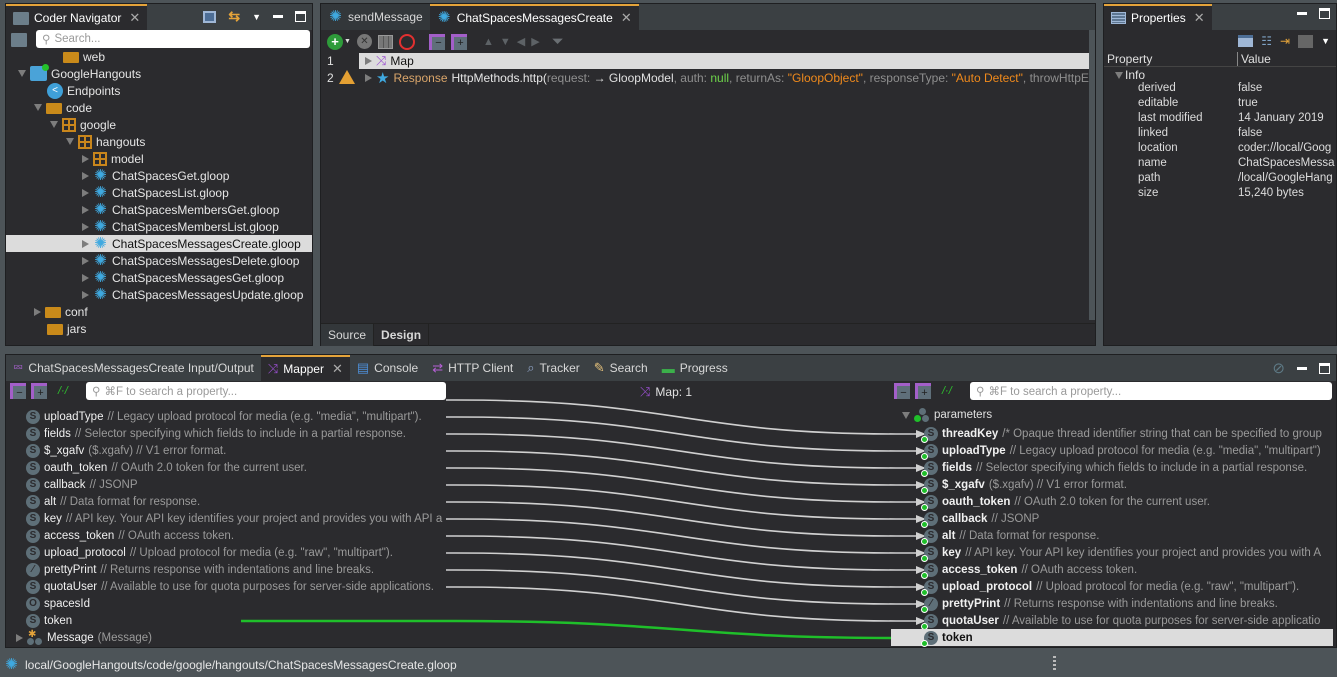 This screenshot has width=1337, height=677. Describe the element at coordinates (387, 368) in the screenshot. I see `tab-console: ▤ Console` at that location.